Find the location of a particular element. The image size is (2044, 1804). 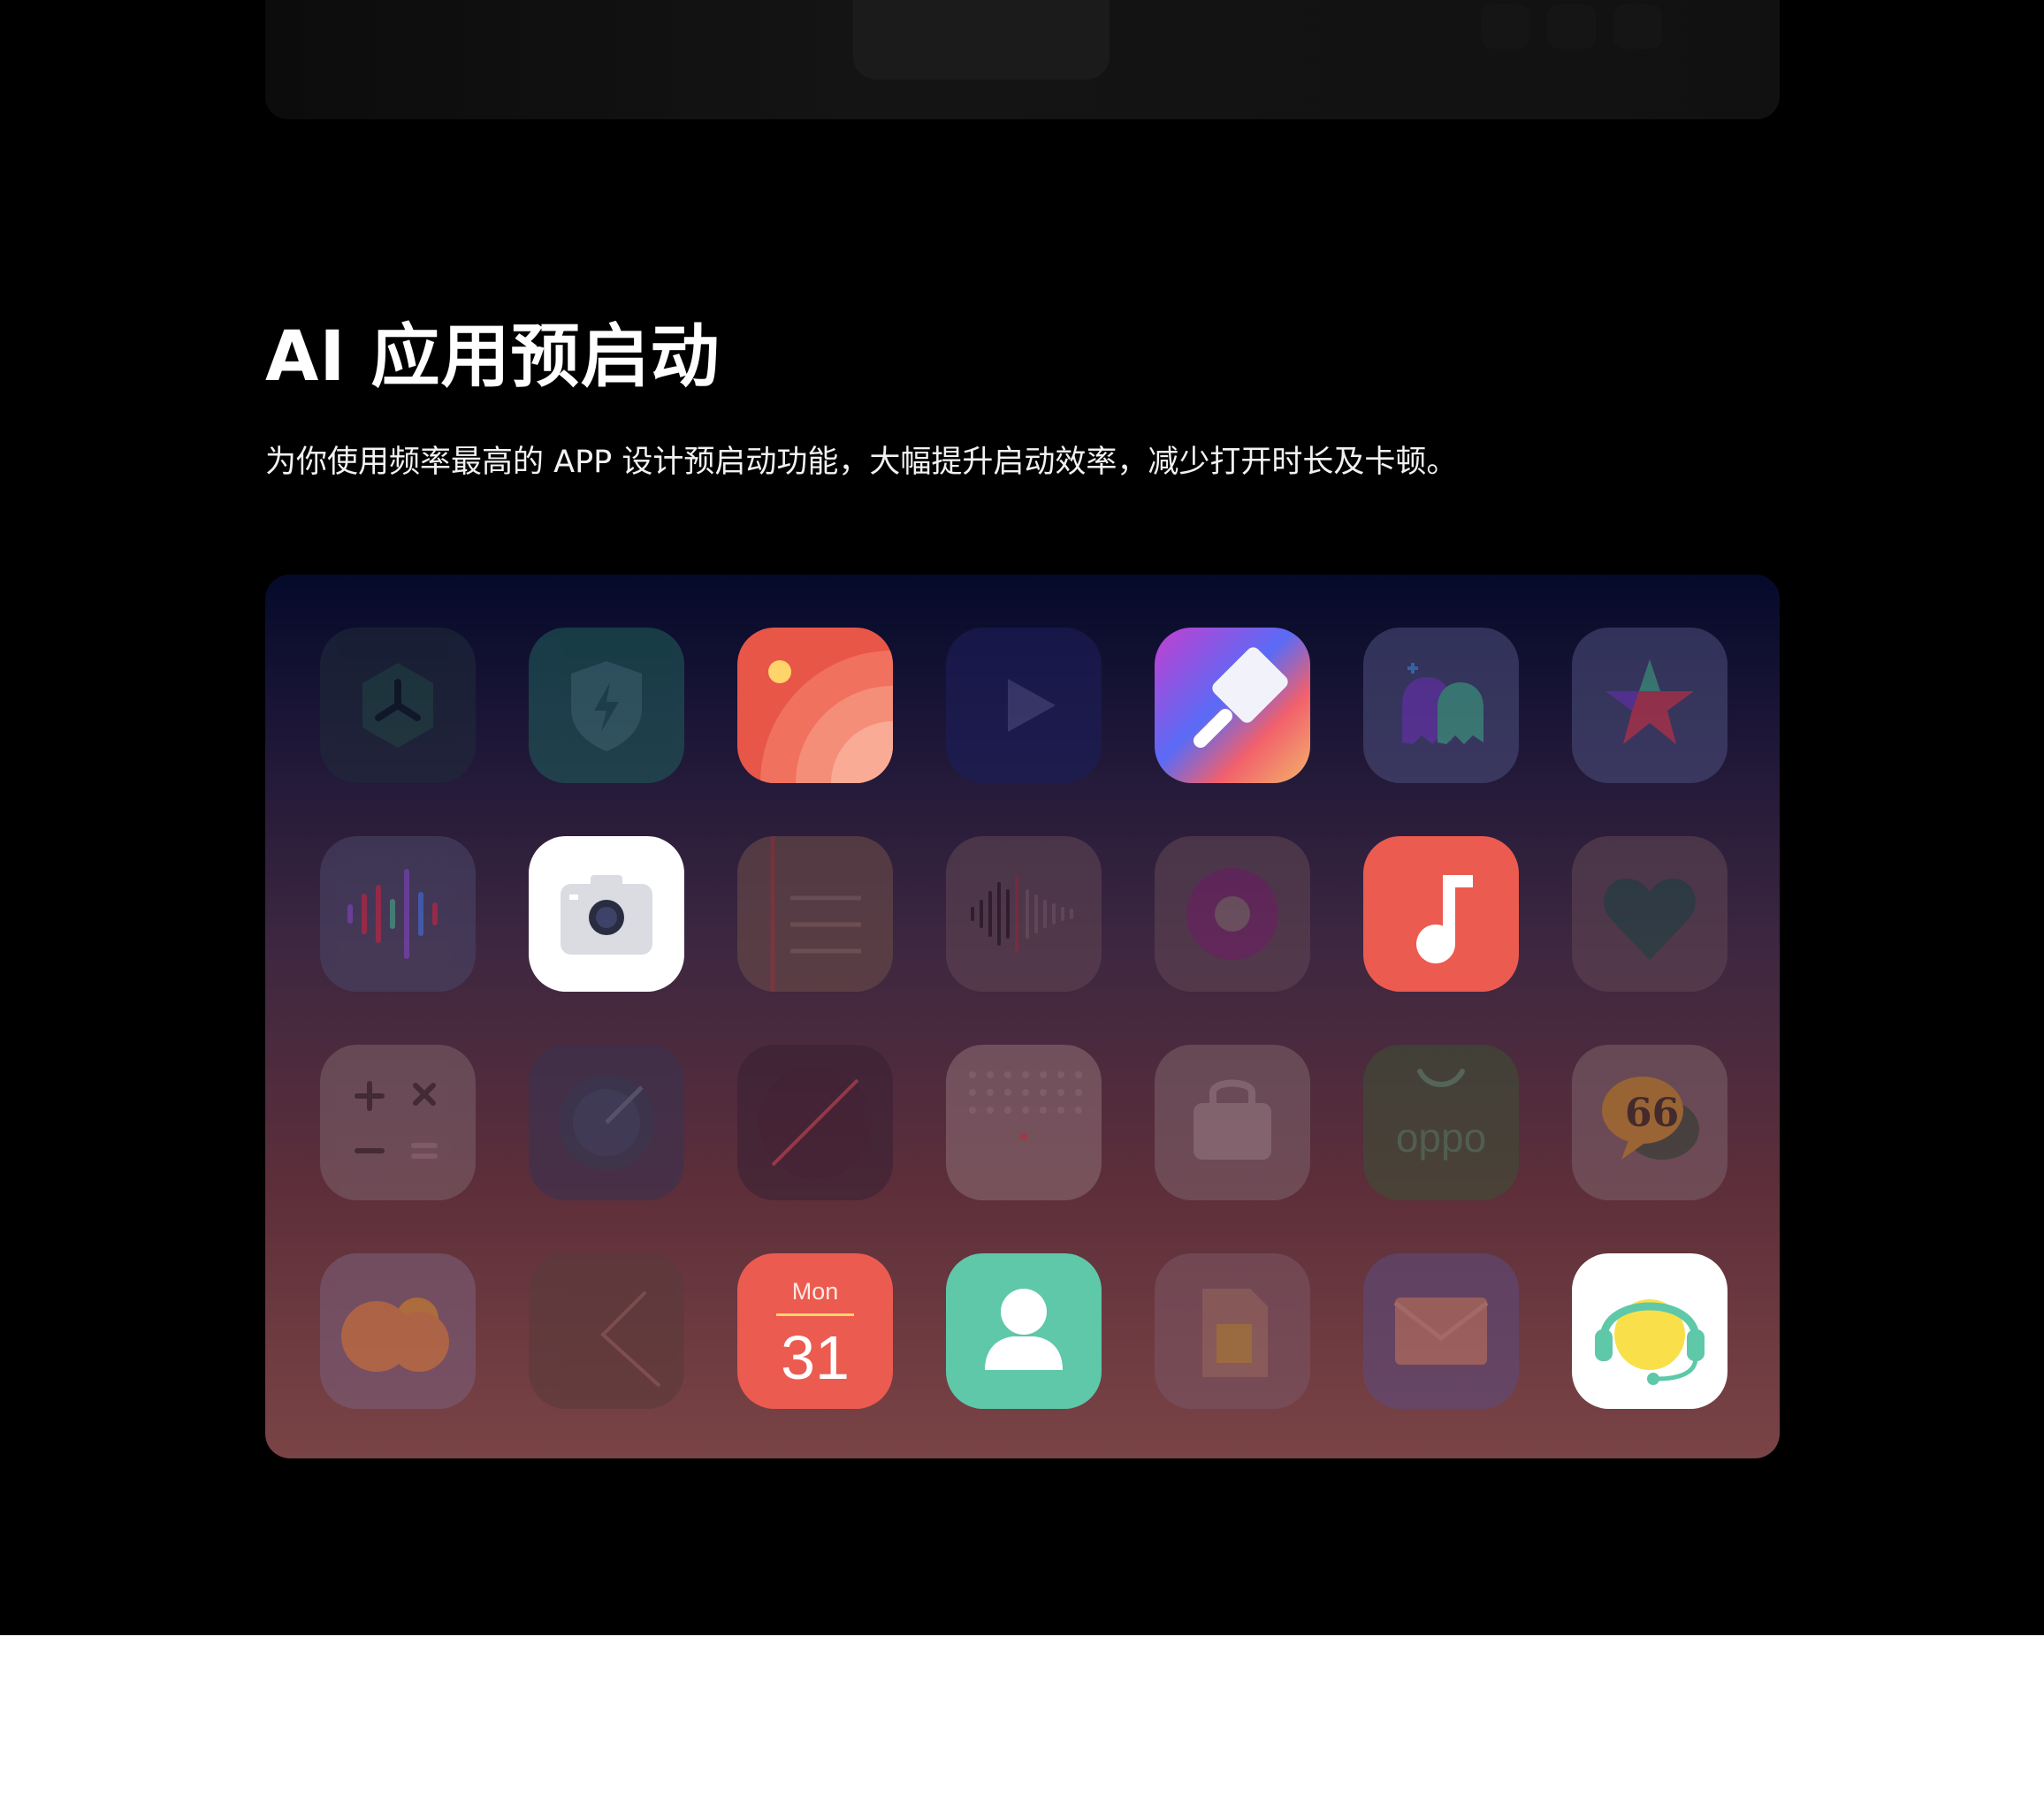

shield-bolt-icon is located at coordinates (606, 705).